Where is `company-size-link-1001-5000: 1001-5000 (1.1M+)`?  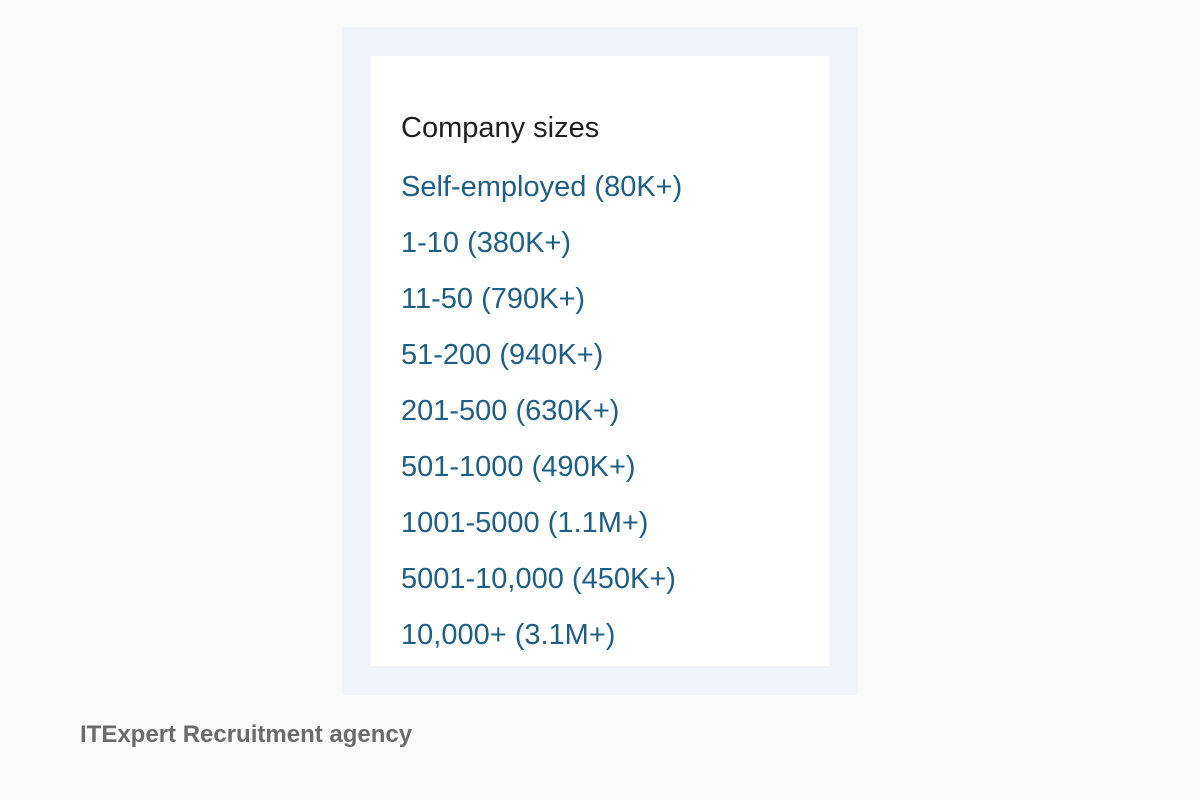
company-size-link-1001-5000: 1001-5000 (1.1M+) is located at coordinates (541, 533).